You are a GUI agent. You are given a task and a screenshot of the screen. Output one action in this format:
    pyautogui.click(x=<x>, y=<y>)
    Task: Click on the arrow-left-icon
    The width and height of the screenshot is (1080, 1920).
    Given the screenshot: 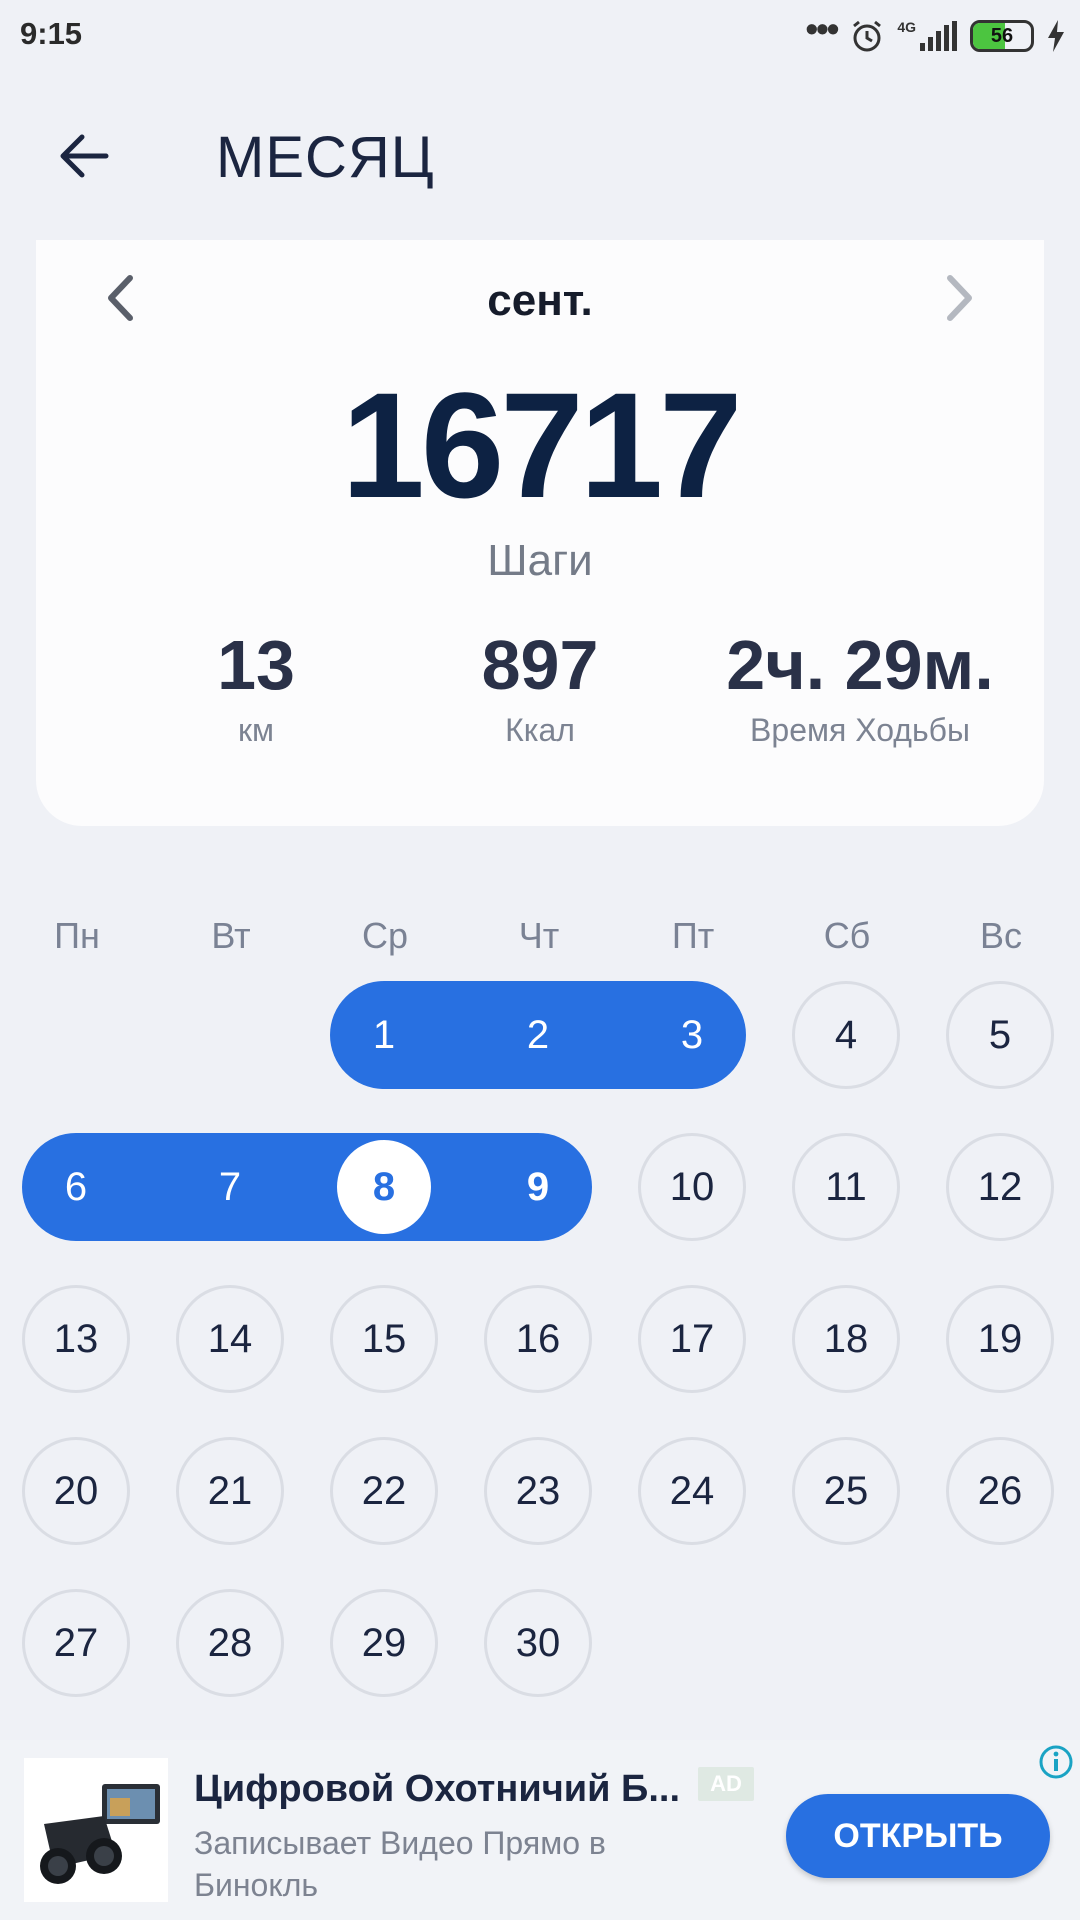 What is the action you would take?
    pyautogui.click(x=84, y=156)
    